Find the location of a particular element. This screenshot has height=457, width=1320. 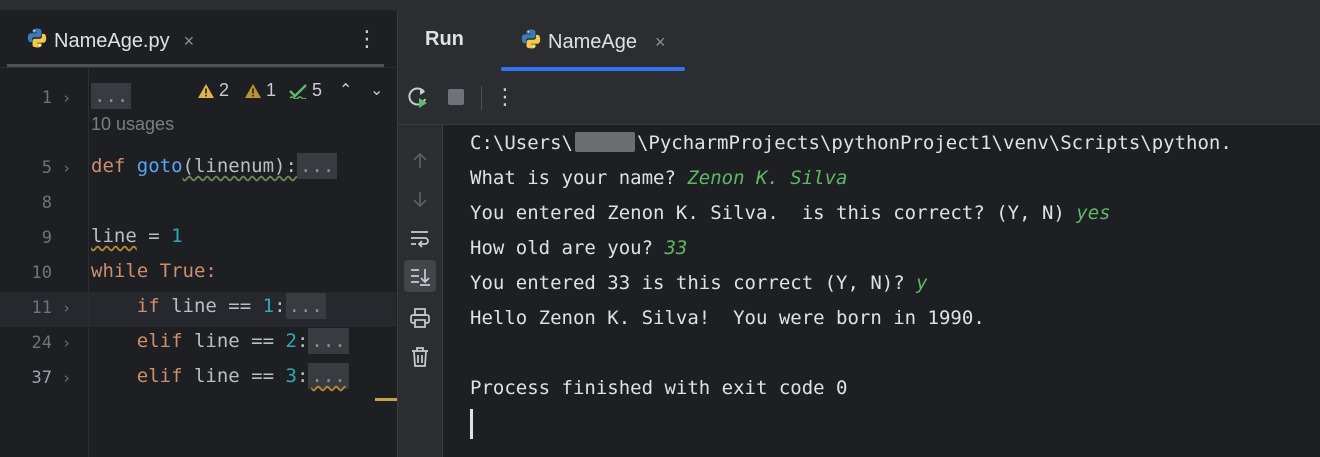

chevron-up-icon: ⌃ is located at coordinates (346, 90).